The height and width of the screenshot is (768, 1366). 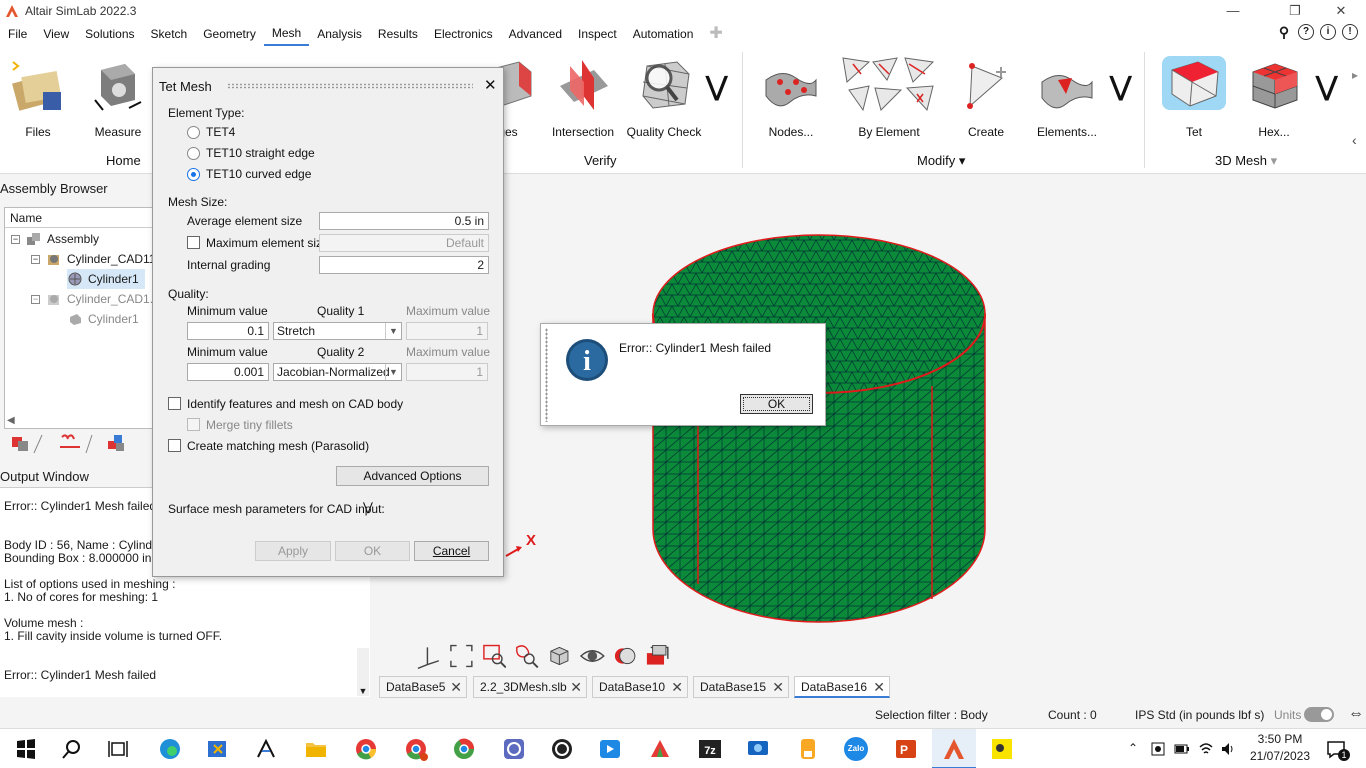 What do you see at coordinates (79, 218) in the screenshot?
I see `name-column-header: Name` at bounding box center [79, 218].